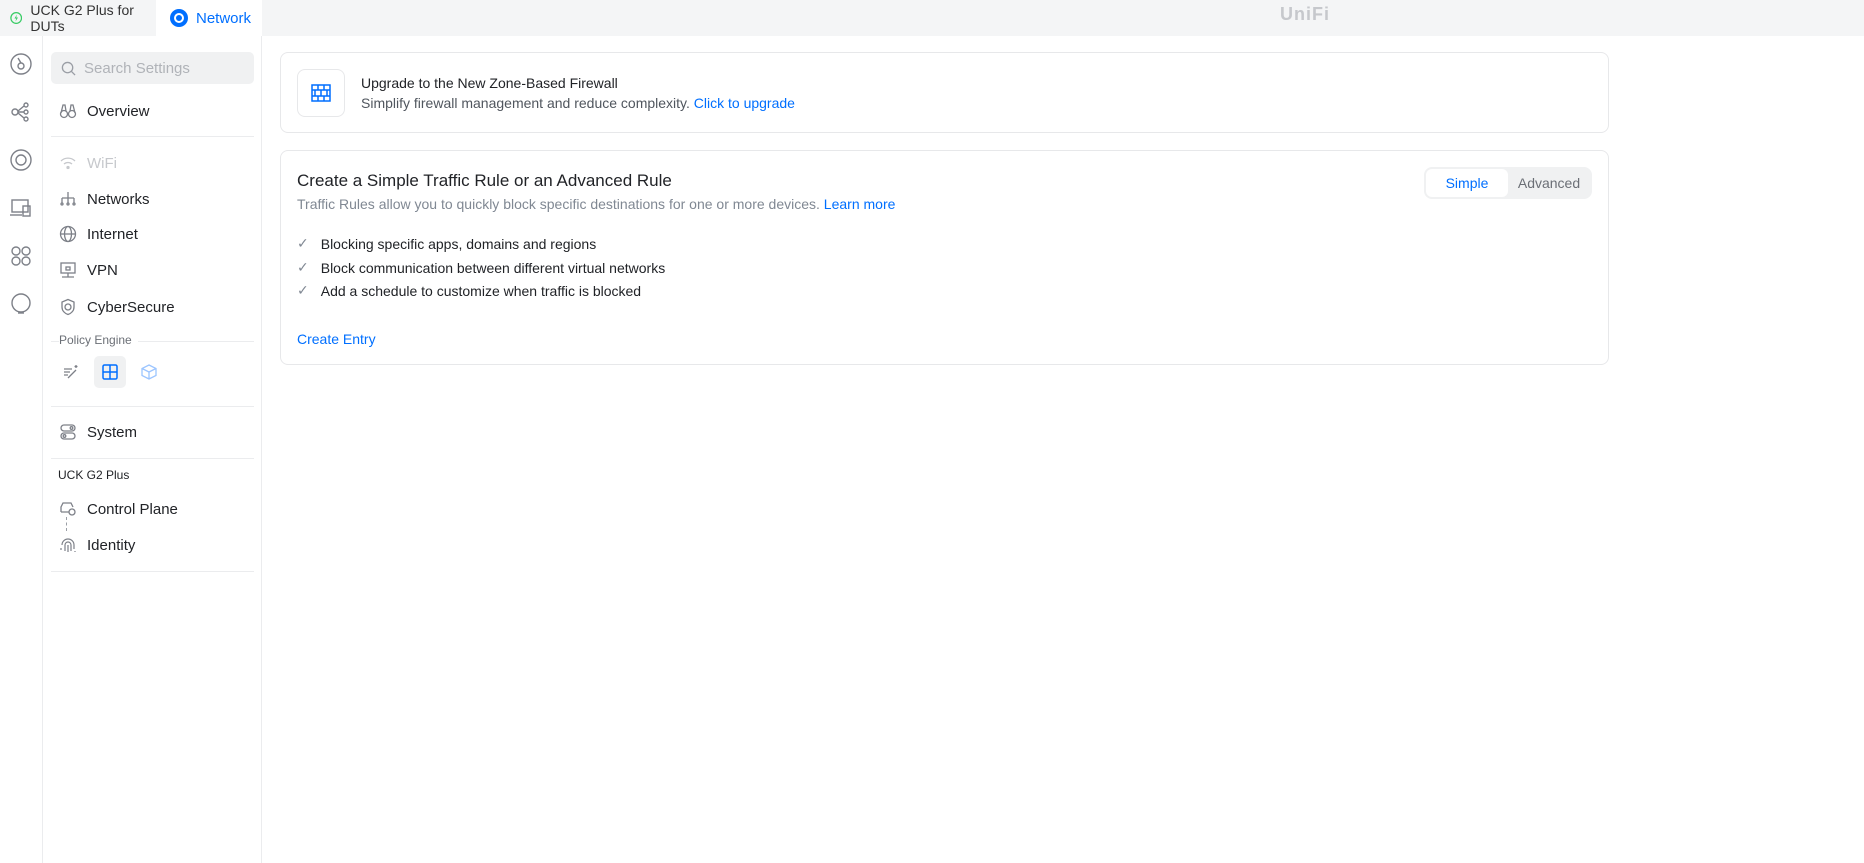 The width and height of the screenshot is (1864, 863). I want to click on sidebar-item-label: Internet, so click(112, 234).